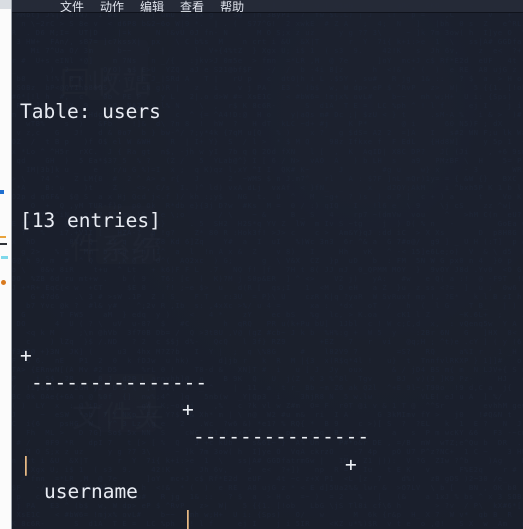 The height and width of the screenshot is (529, 523). I want to click on background-window-mark-cyan, so click(4, 257).